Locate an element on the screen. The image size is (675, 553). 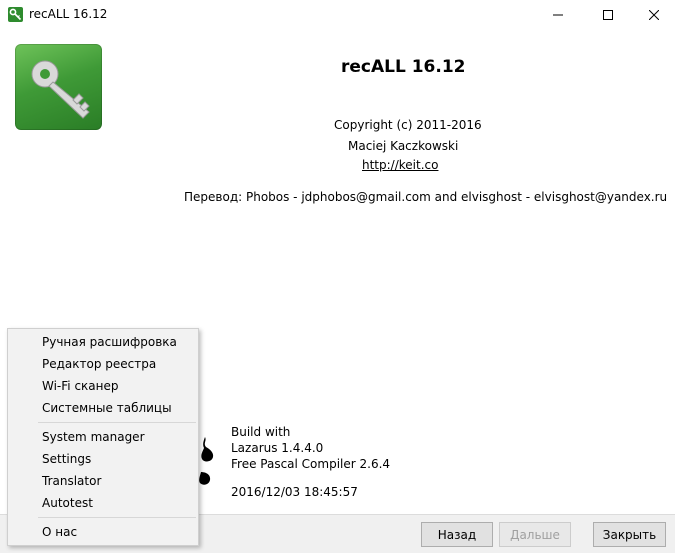
maximize-button is located at coordinates (608, 15).